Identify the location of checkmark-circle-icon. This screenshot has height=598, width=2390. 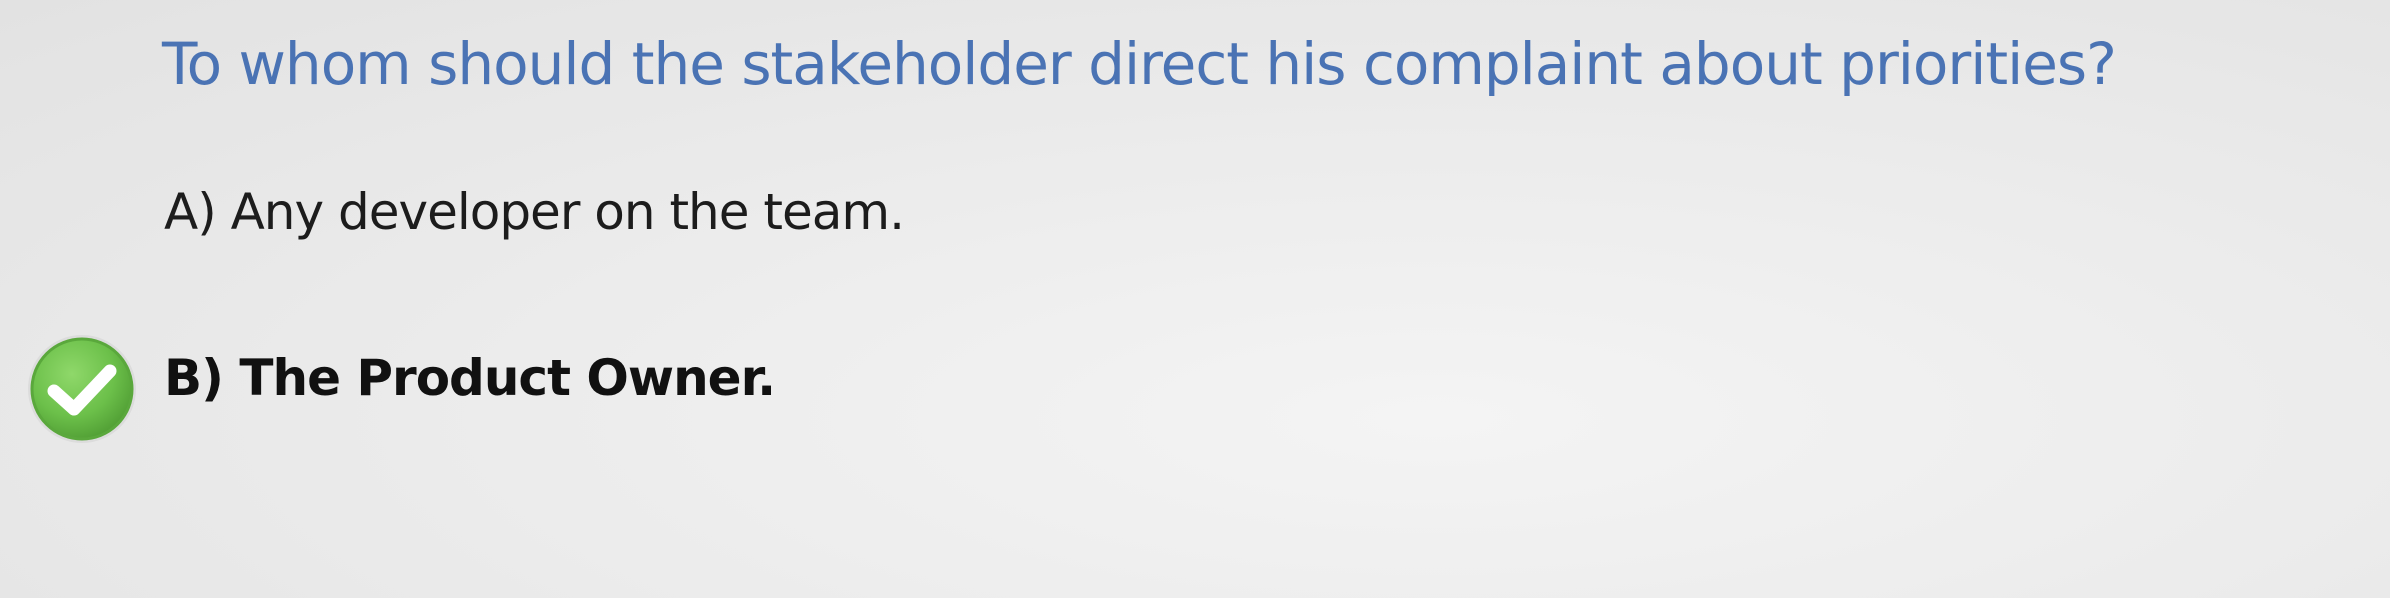
(82, 389).